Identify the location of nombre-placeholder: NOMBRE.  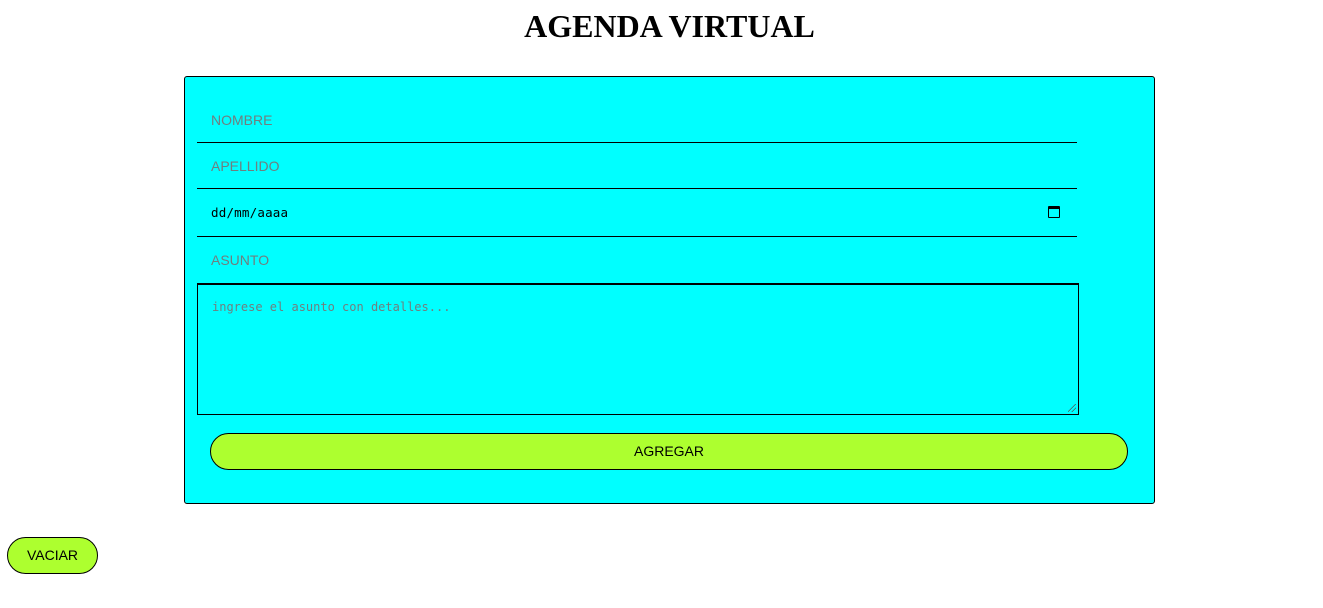
(242, 120).